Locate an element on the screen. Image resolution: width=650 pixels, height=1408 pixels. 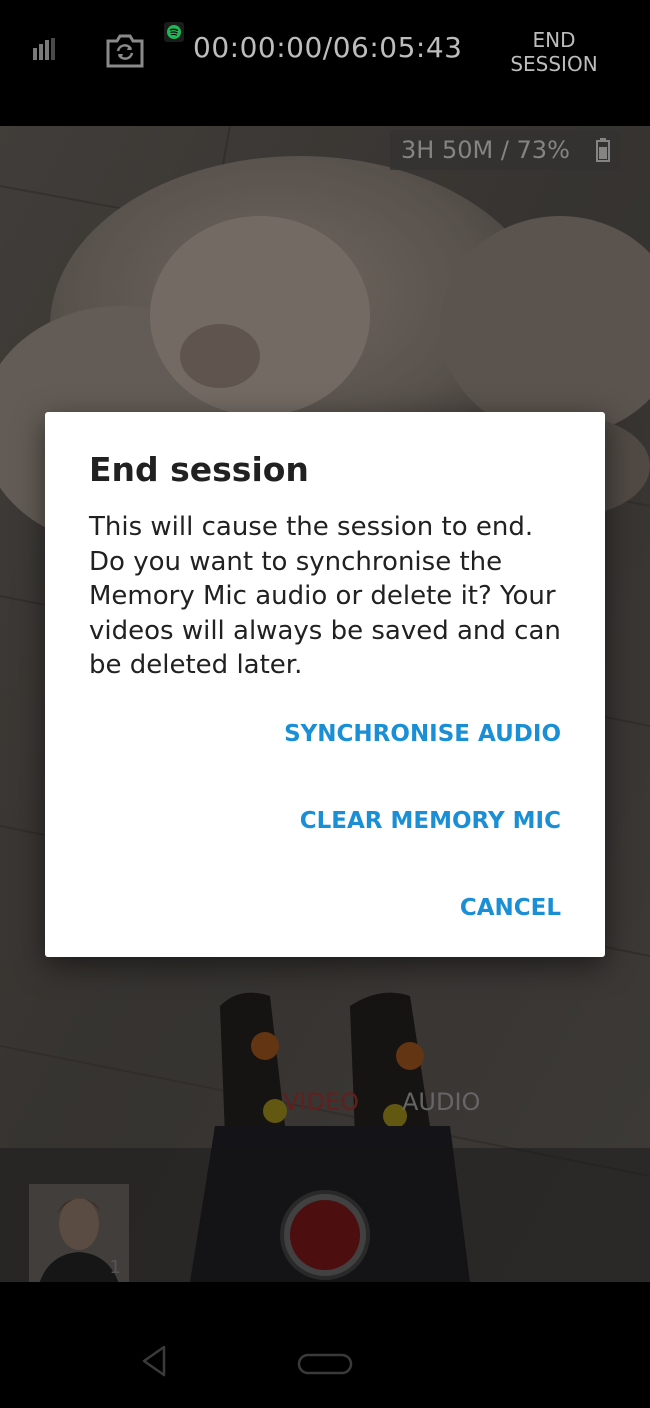
clear-memory-mic-button: CLEAR MEMORY MIC is located at coordinates (430, 821).